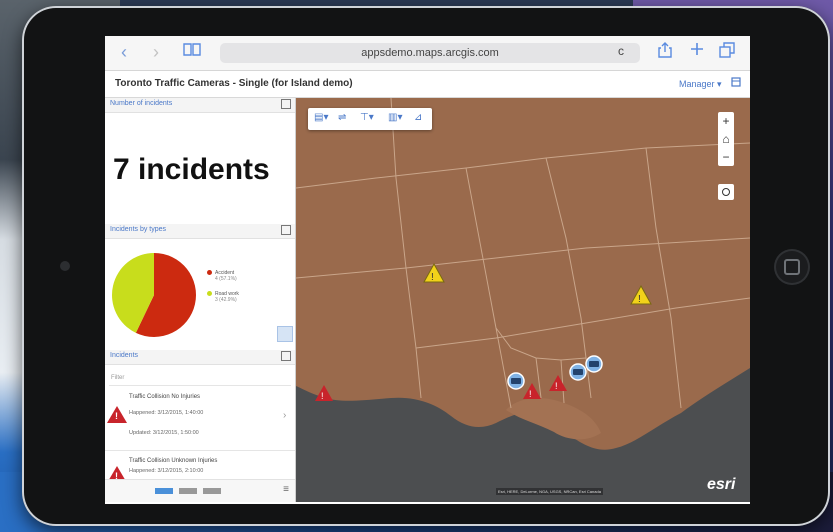 This screenshot has width=833, height=532. Describe the element at coordinates (124, 355) in the screenshot. I see `incidents-panel-title: Incidents` at that location.